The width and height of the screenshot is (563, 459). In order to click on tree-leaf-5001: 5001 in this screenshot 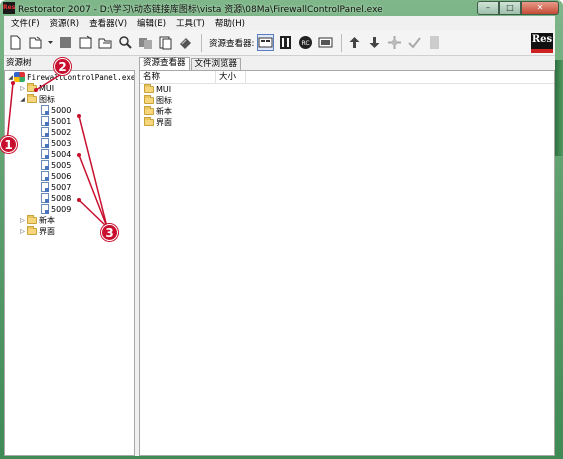, I will do `click(56, 121)`.